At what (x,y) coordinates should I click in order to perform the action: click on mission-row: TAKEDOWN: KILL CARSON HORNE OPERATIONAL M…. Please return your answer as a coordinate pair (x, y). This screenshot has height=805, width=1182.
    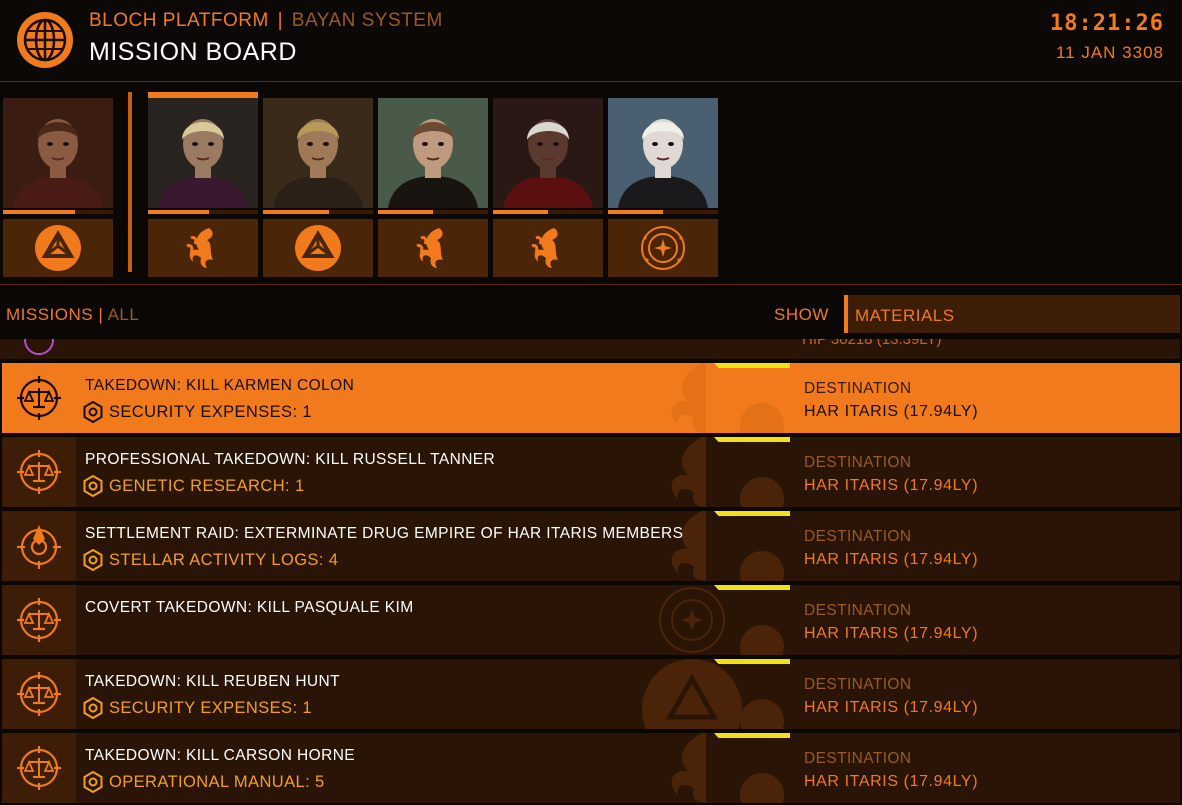
    Looking at the image, I should click on (591, 768).